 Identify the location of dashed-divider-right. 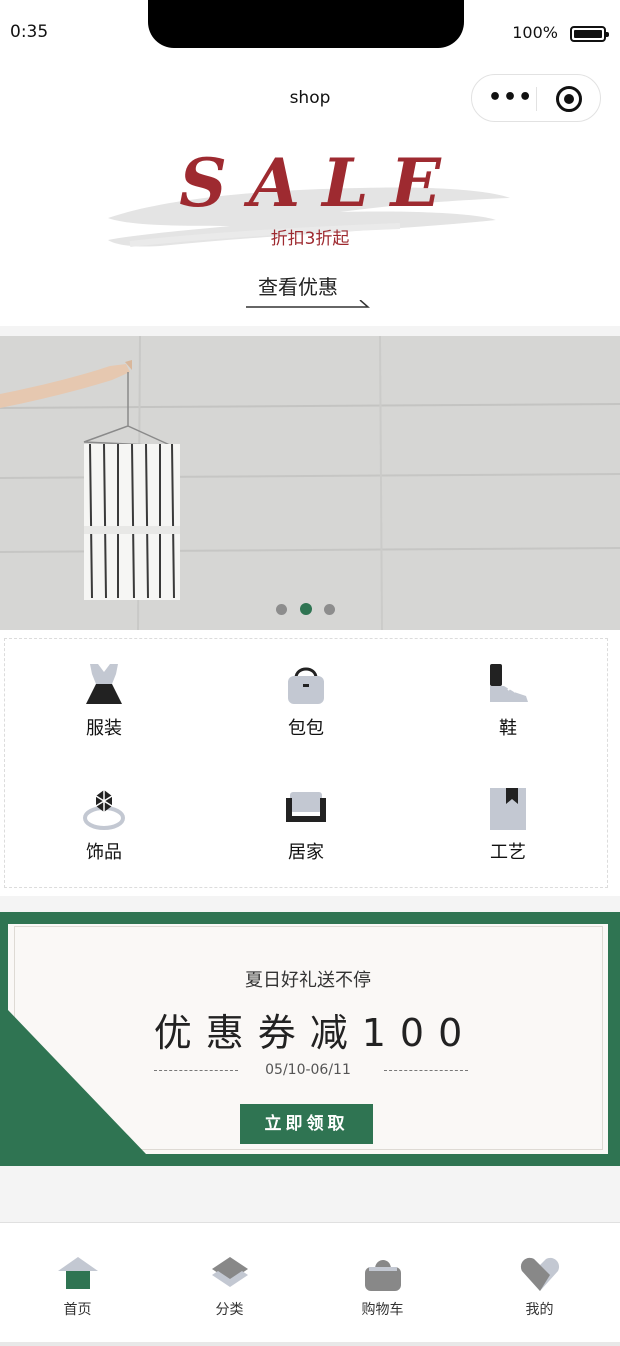
(426, 1070).